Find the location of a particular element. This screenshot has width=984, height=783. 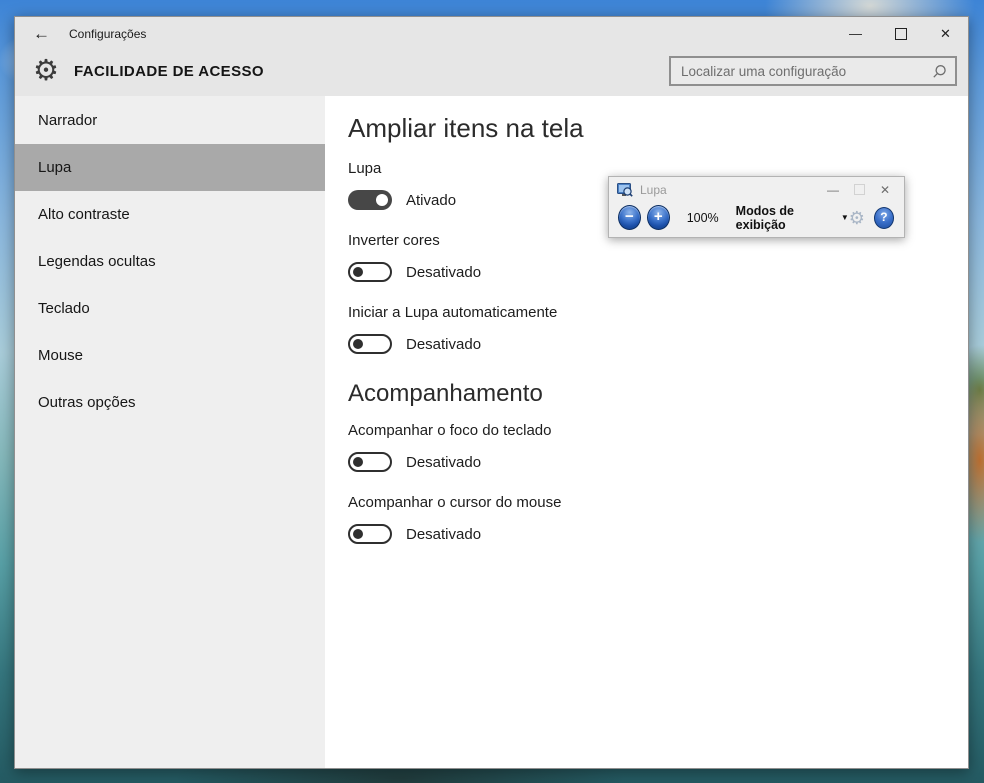

setting-cursor-mouse: Acompanhar o cursor do mouse Desativado is located at coordinates (658, 519).